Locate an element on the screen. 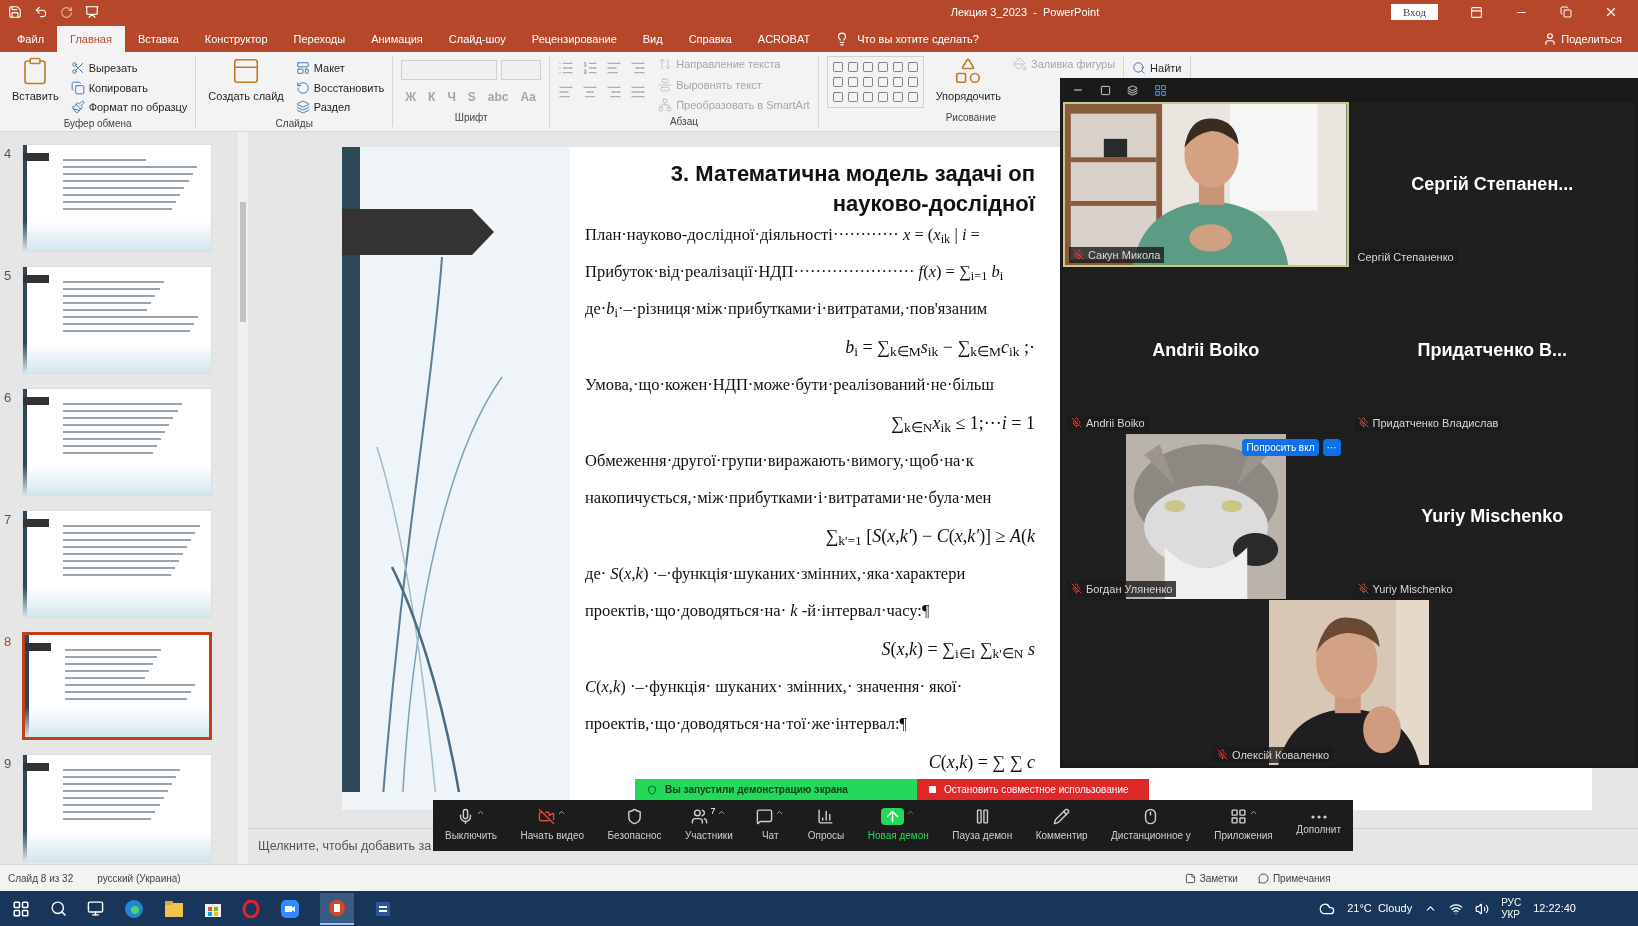  input-language: РУС is located at coordinates (1511, 902).